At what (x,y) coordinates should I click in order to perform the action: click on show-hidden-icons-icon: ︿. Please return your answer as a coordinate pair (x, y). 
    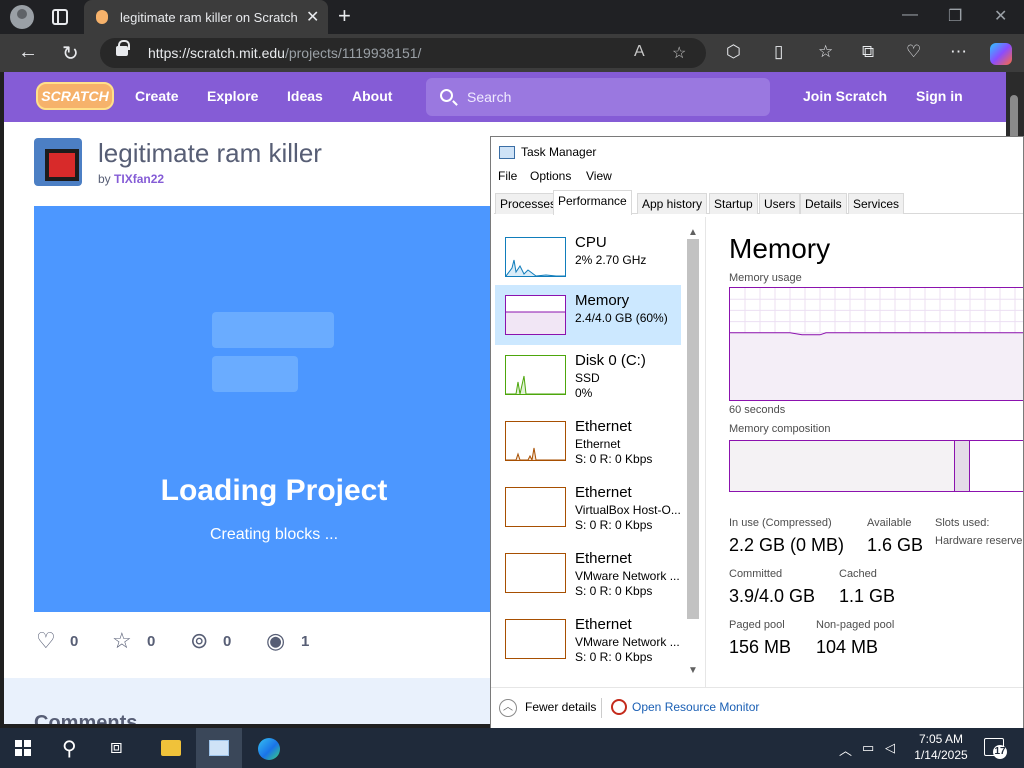
    Looking at the image, I should click on (845, 749).